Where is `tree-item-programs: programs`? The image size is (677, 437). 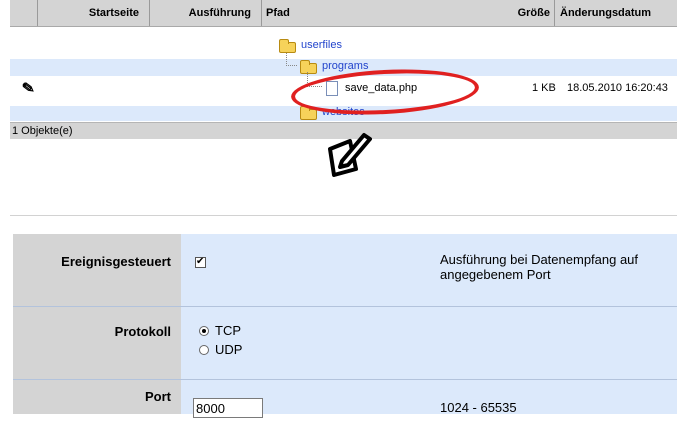 tree-item-programs: programs is located at coordinates (345, 66).